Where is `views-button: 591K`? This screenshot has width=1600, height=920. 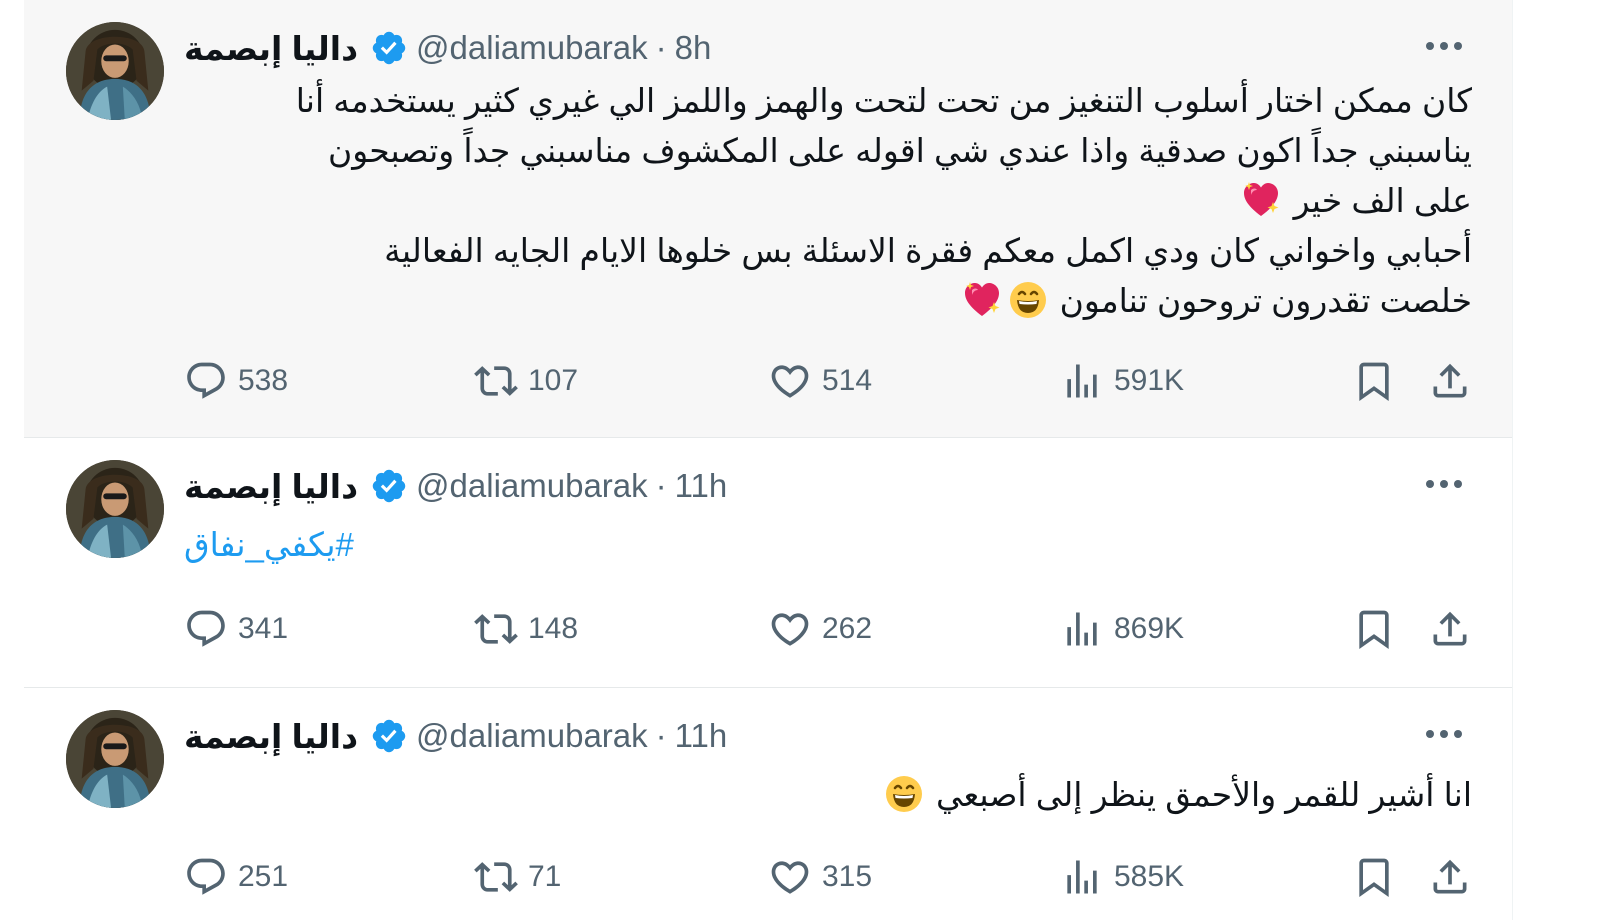
views-button: 591K is located at coordinates (1122, 381).